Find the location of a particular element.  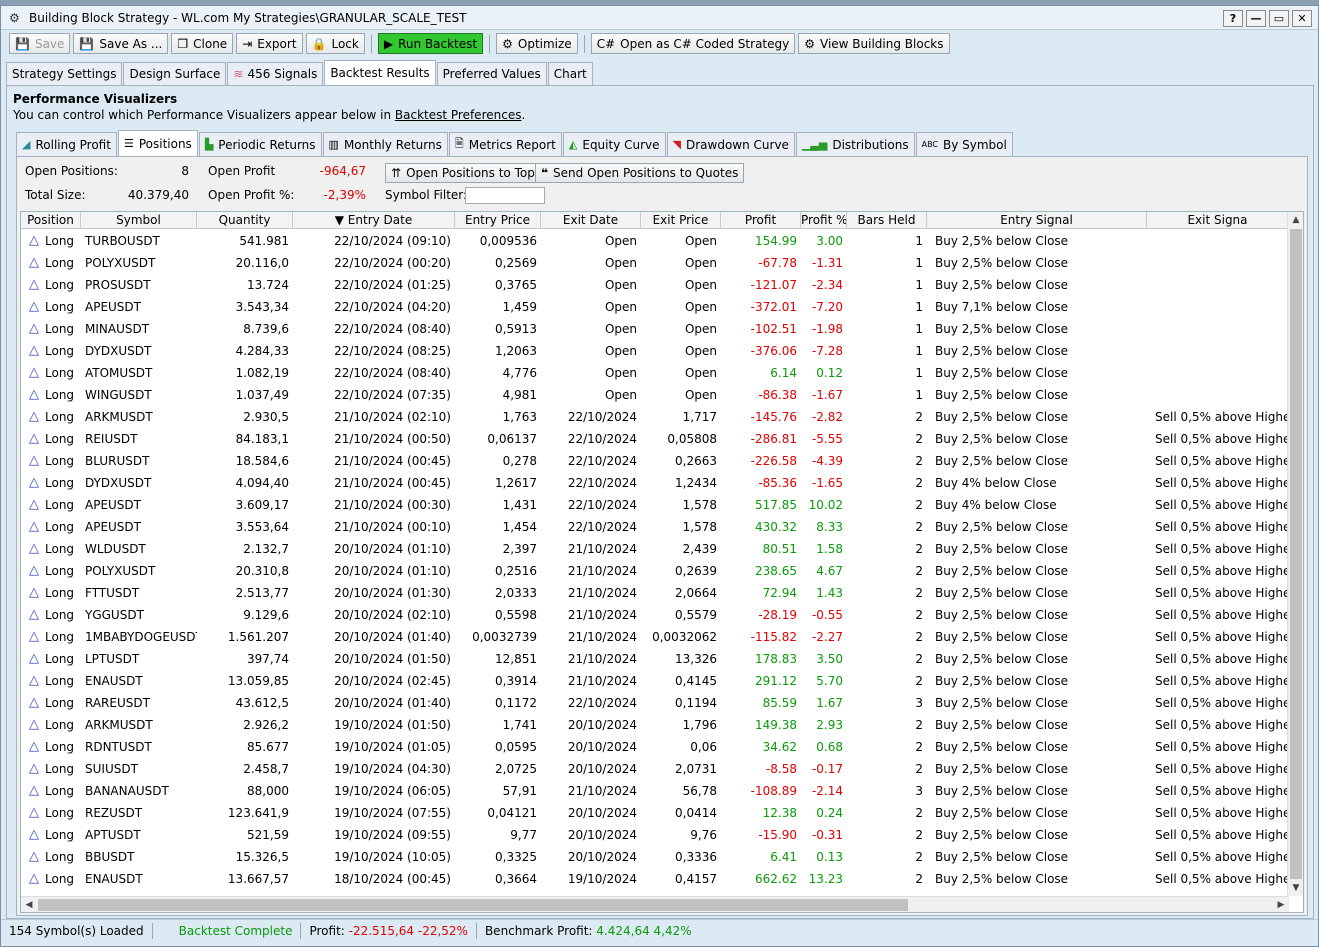

tab-label: Chart is located at coordinates (570, 74).